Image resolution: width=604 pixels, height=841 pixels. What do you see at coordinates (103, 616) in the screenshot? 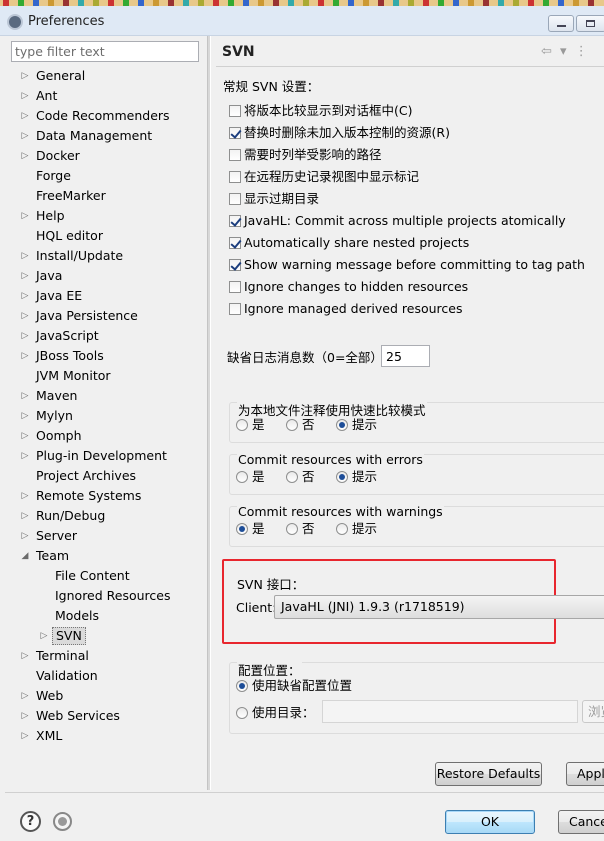
I see `tree-item-models: Models` at bounding box center [103, 616].